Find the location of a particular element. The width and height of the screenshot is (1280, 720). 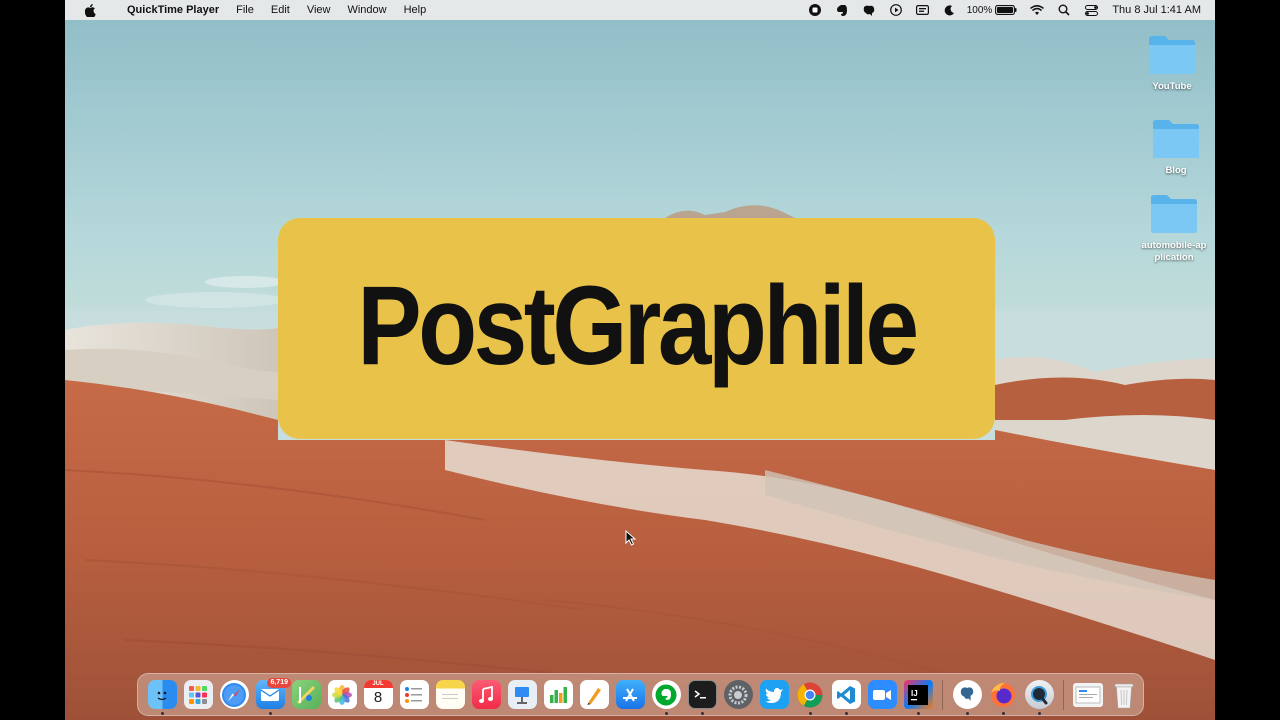

mouse-cursor-icon is located at coordinates (631, 538).